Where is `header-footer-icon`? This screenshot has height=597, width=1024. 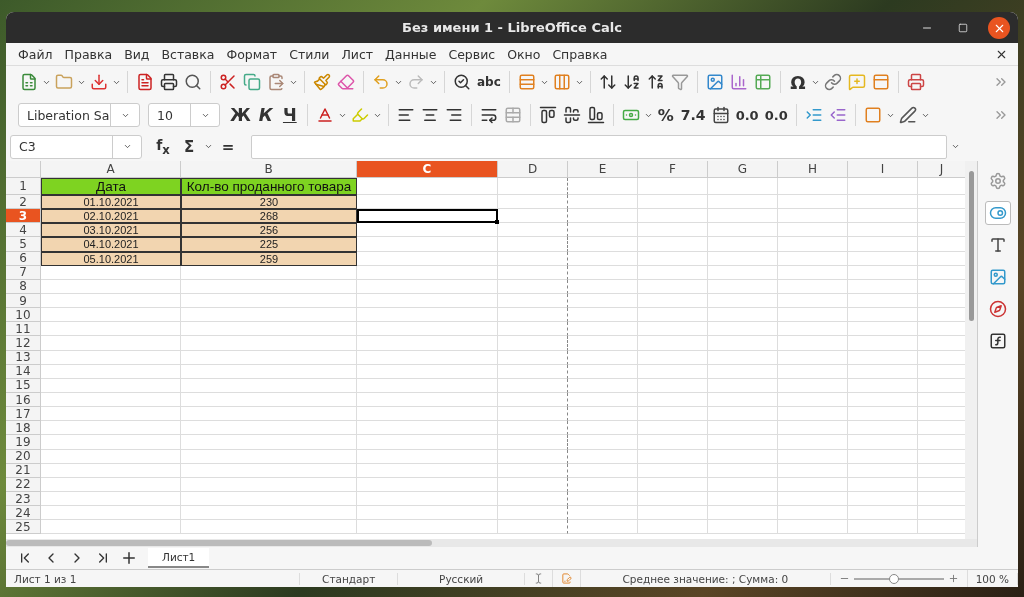
header-footer-icon is located at coordinates (880, 82).